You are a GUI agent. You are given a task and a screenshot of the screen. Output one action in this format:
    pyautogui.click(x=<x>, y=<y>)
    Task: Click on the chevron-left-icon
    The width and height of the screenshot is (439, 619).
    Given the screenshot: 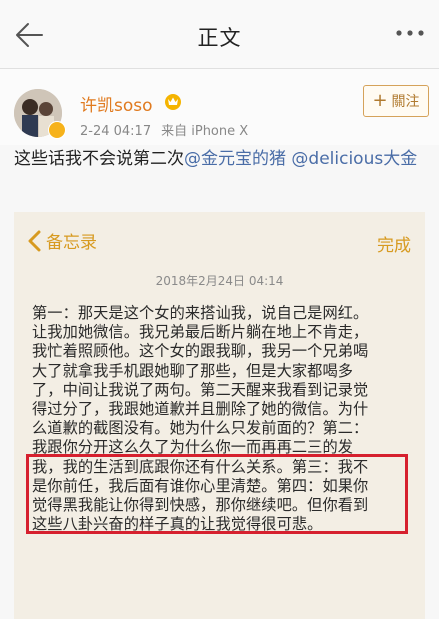 What is the action you would take?
    pyautogui.click(x=34, y=240)
    